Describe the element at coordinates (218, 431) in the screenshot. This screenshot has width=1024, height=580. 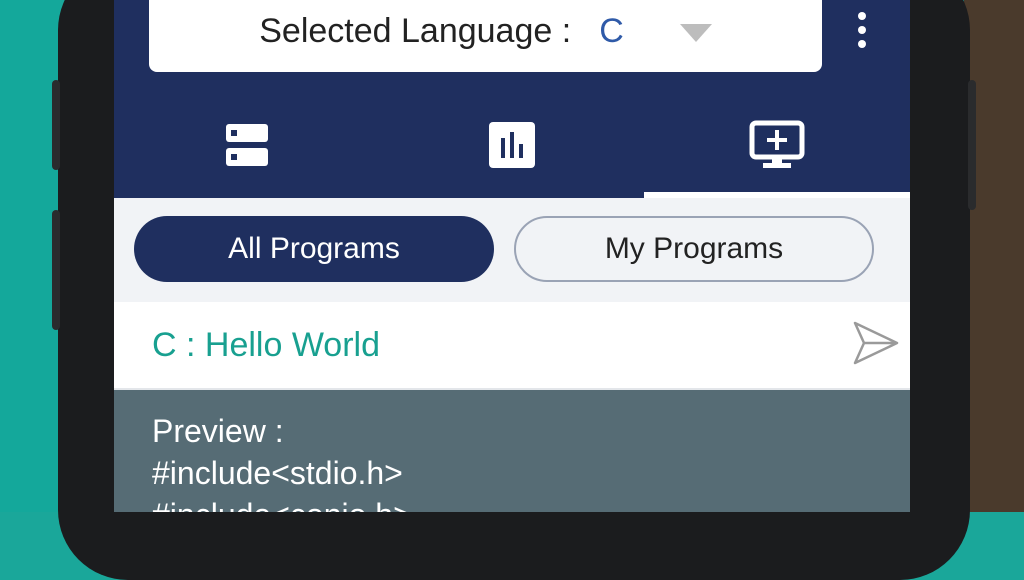
I see `preview-label: Preview :` at that location.